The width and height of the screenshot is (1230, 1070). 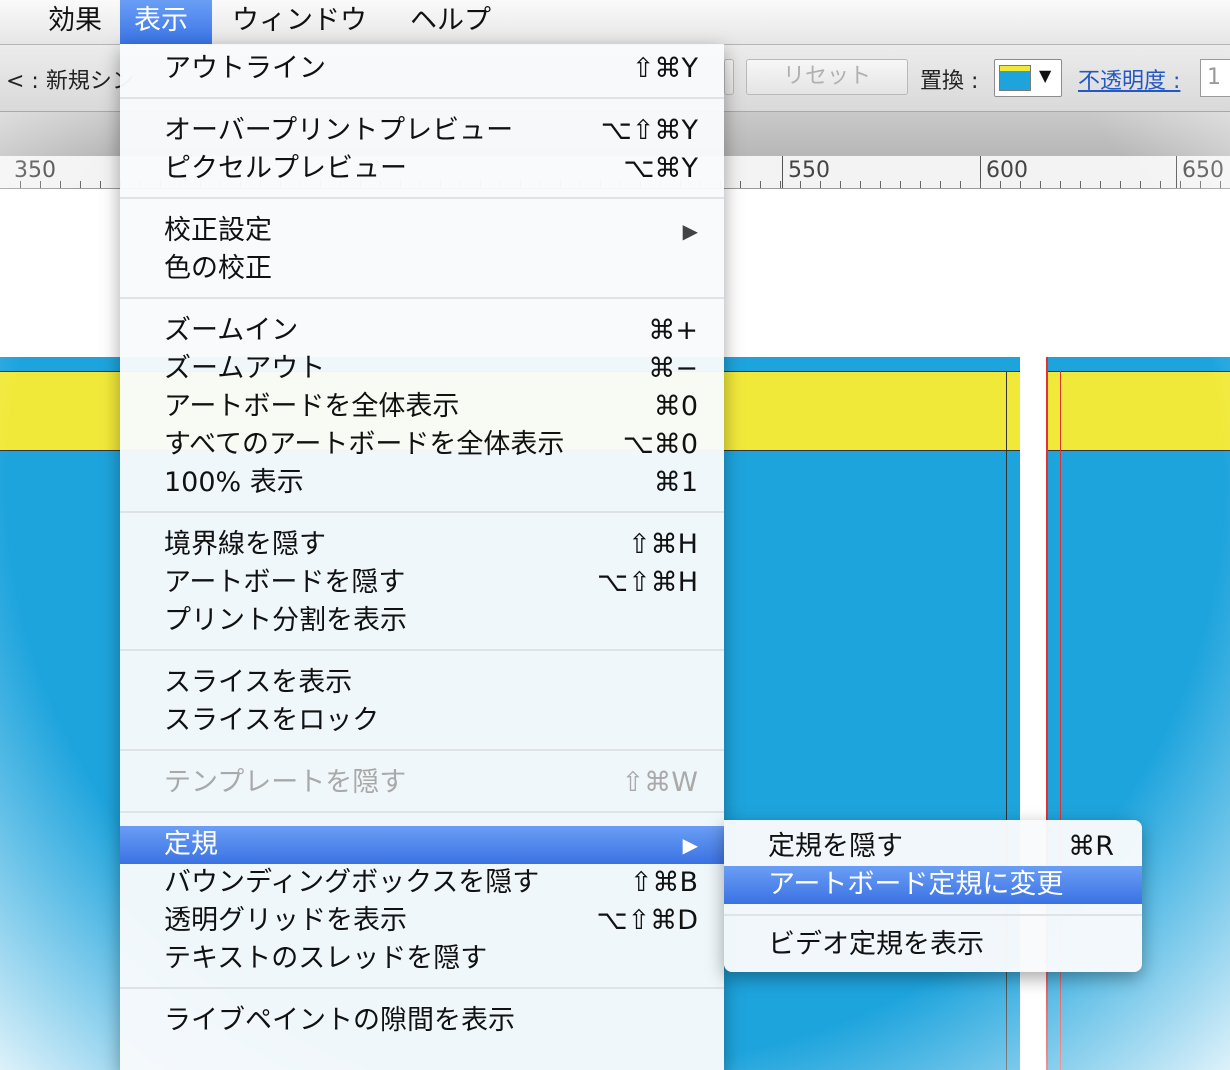 I want to click on menu-item-show-print-tiling: プリント分割を表示, so click(x=422, y=621).